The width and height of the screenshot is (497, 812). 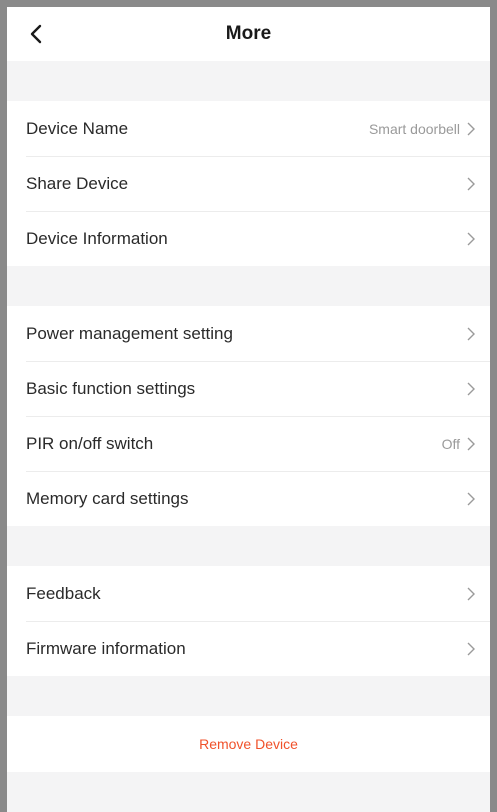 What do you see at coordinates (248, 333) in the screenshot?
I see `row-power-management: Power management setting` at bounding box center [248, 333].